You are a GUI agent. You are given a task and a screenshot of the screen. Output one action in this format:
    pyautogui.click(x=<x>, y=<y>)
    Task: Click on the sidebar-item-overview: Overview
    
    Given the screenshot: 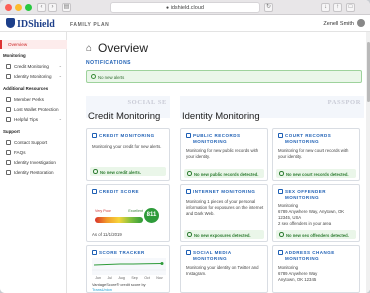 What is the action you would take?
    pyautogui.click(x=33, y=44)
    